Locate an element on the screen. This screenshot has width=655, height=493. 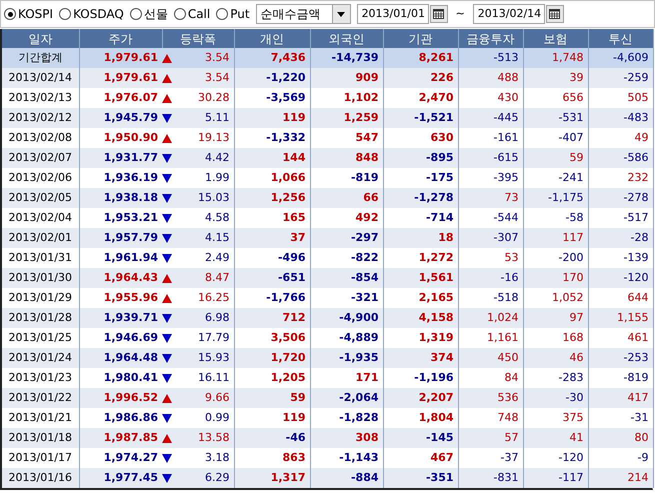
price-cell: 1,938.18 is located at coordinates (120, 198).